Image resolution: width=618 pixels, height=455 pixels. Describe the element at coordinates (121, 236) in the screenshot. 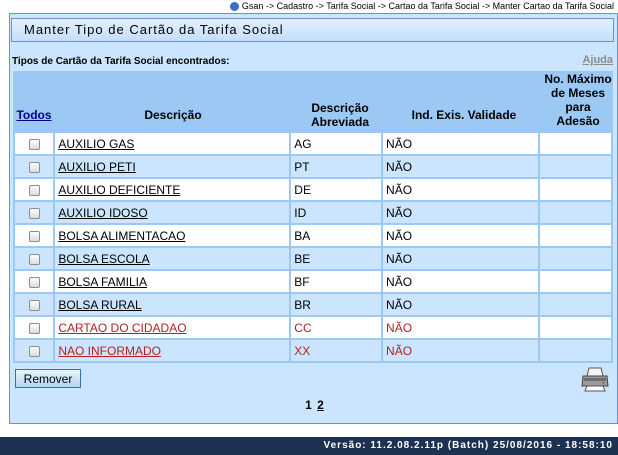

I see `description-link: BOLSA ALIMENTACAO` at that location.